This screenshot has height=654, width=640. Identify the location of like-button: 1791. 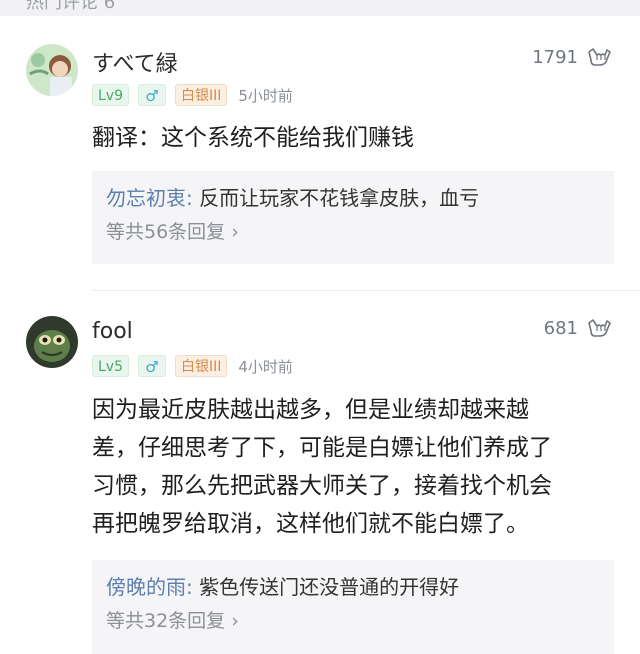
(572, 57).